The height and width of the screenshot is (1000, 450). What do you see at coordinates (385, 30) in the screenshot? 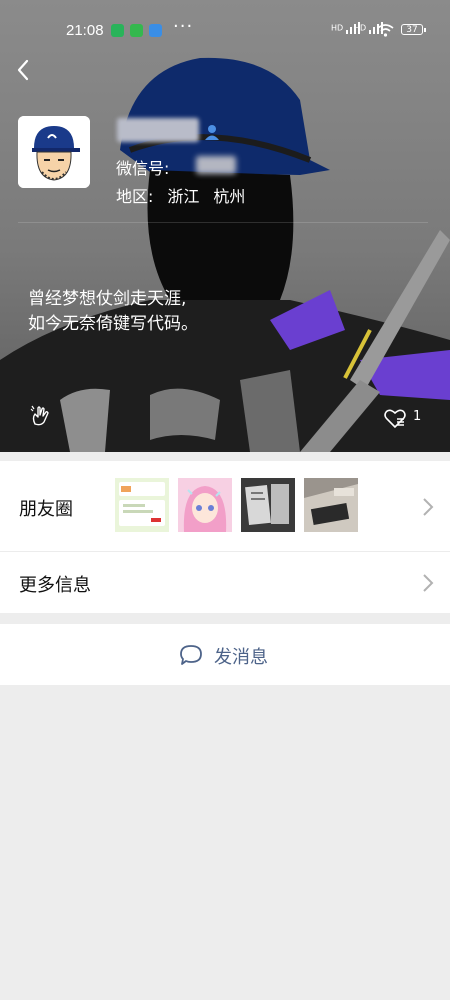
I see `wifi-icon` at bounding box center [385, 30].